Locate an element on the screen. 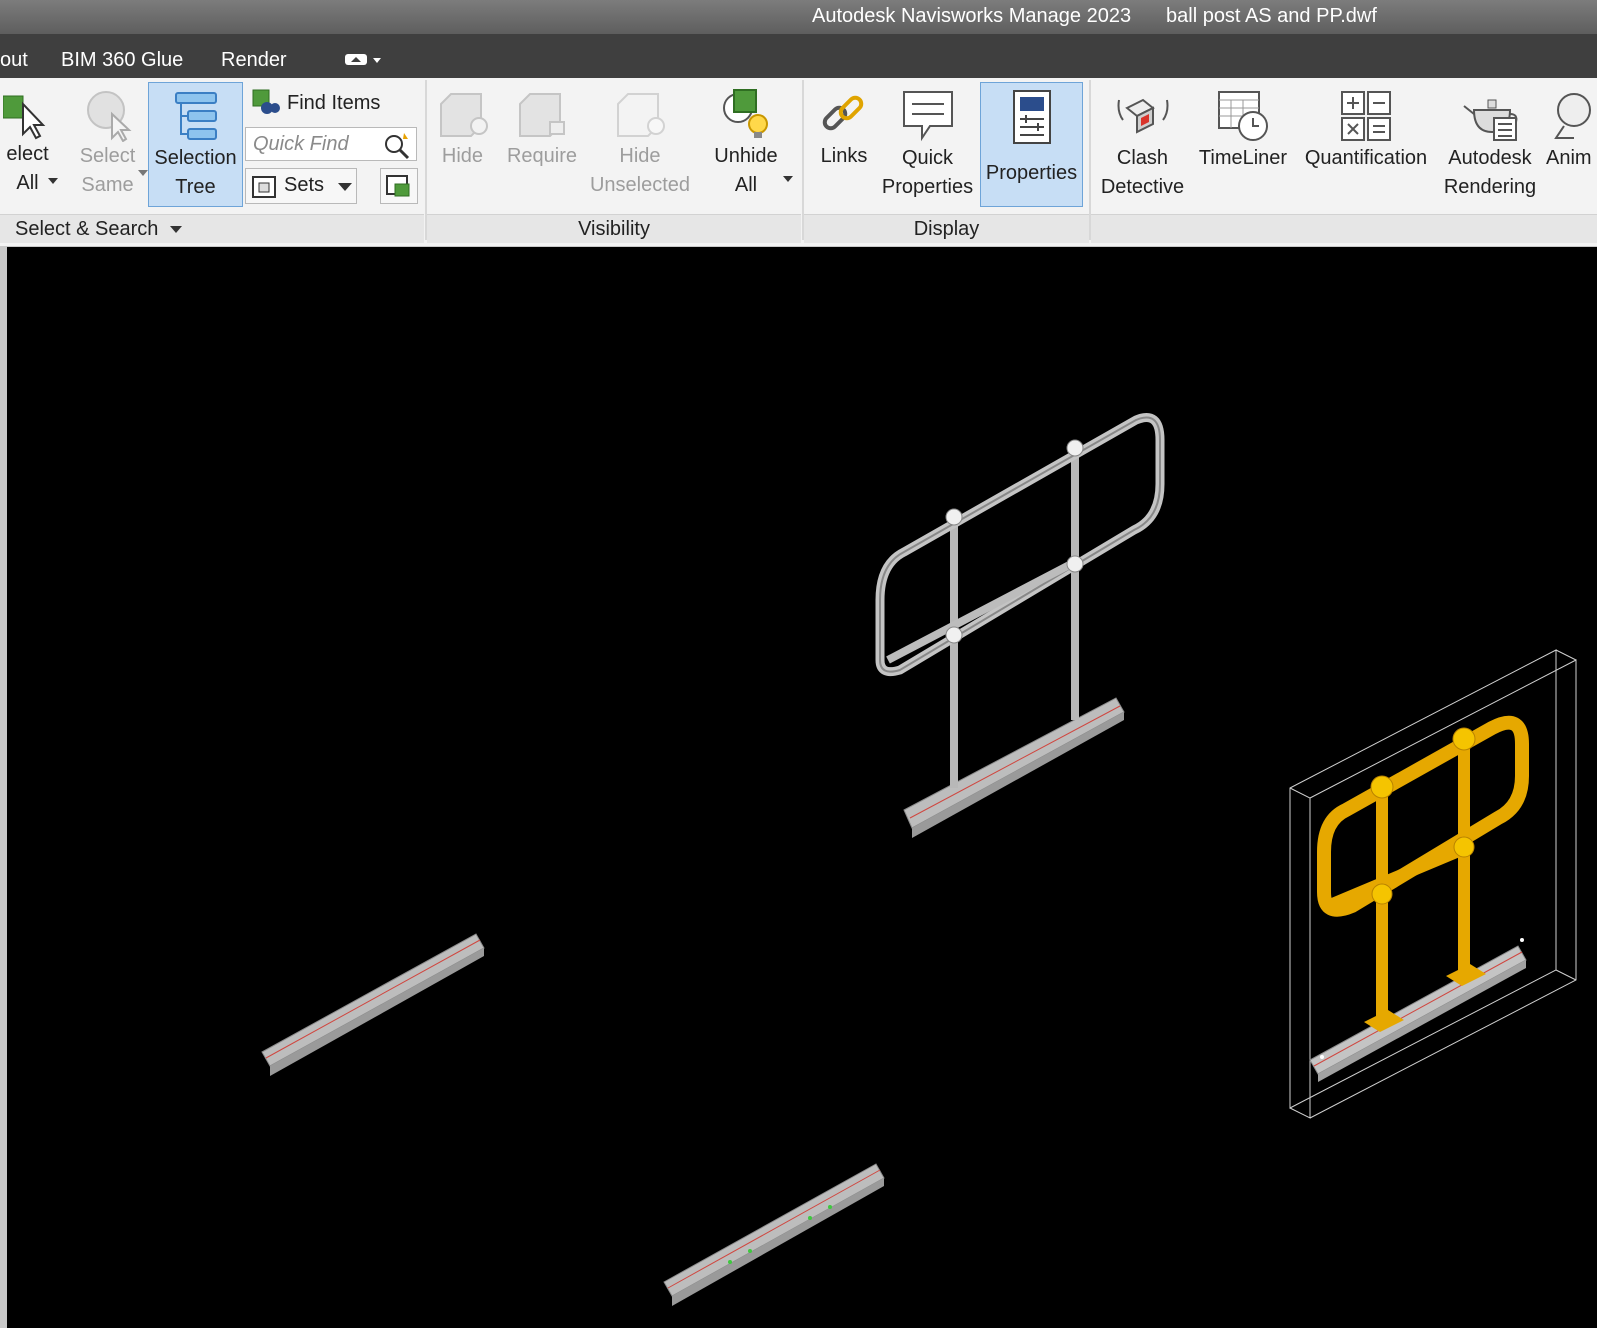 This screenshot has height=1328, width=1597. manage-sets-button is located at coordinates (399, 186).